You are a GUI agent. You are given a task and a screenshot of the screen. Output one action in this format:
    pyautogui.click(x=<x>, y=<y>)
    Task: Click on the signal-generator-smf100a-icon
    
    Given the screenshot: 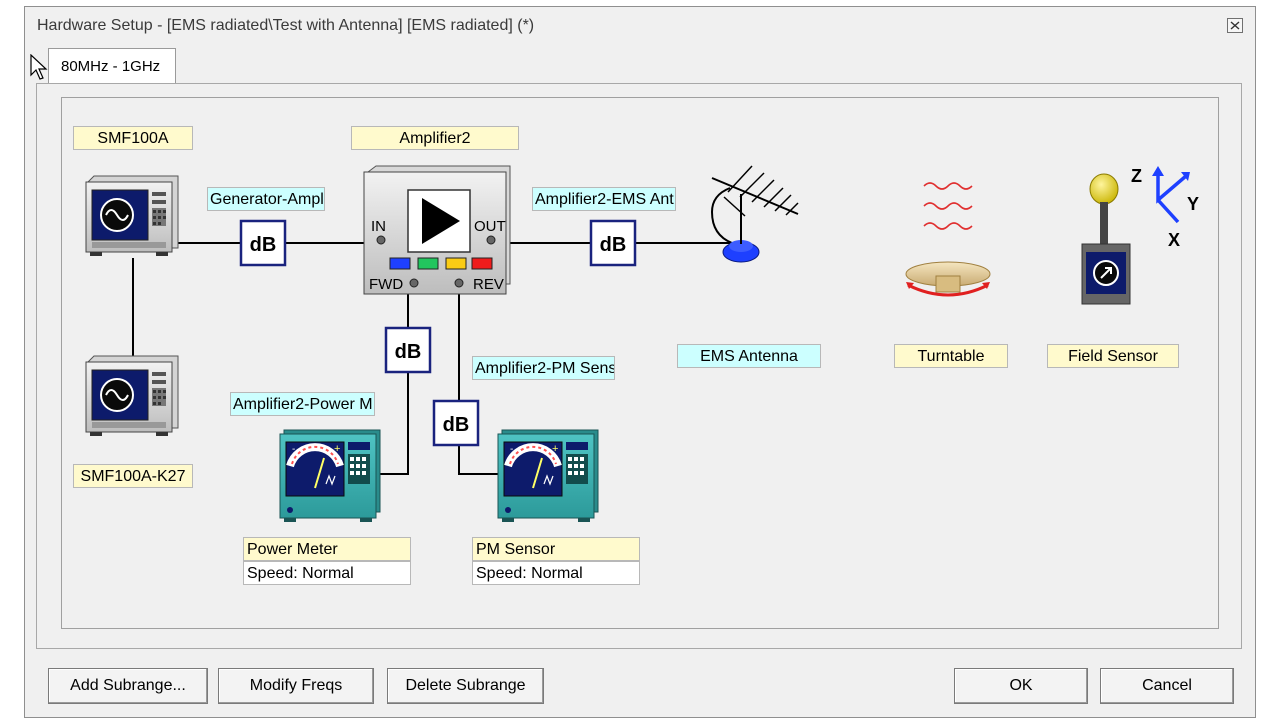 What is the action you would take?
    pyautogui.click(x=132, y=216)
    